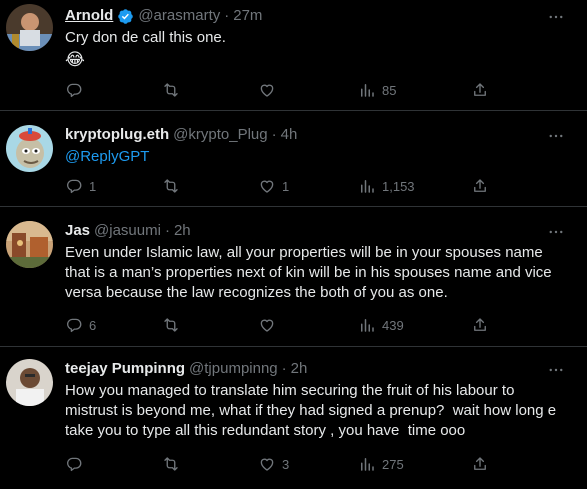  Describe the element at coordinates (127, 231) in the screenshot. I see `author-handle: @jasuumi` at that location.